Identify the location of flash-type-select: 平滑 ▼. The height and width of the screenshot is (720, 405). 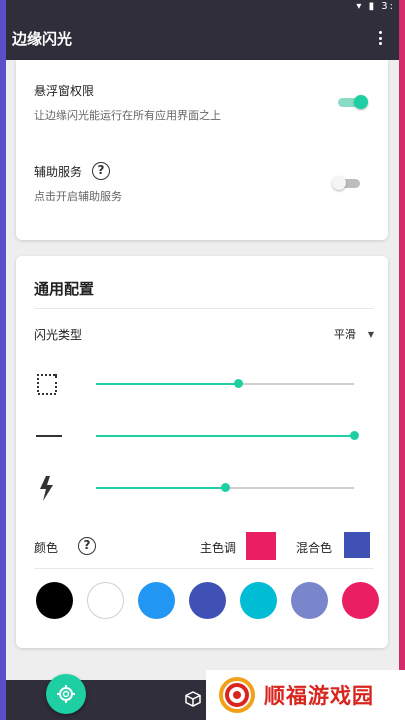
(354, 334).